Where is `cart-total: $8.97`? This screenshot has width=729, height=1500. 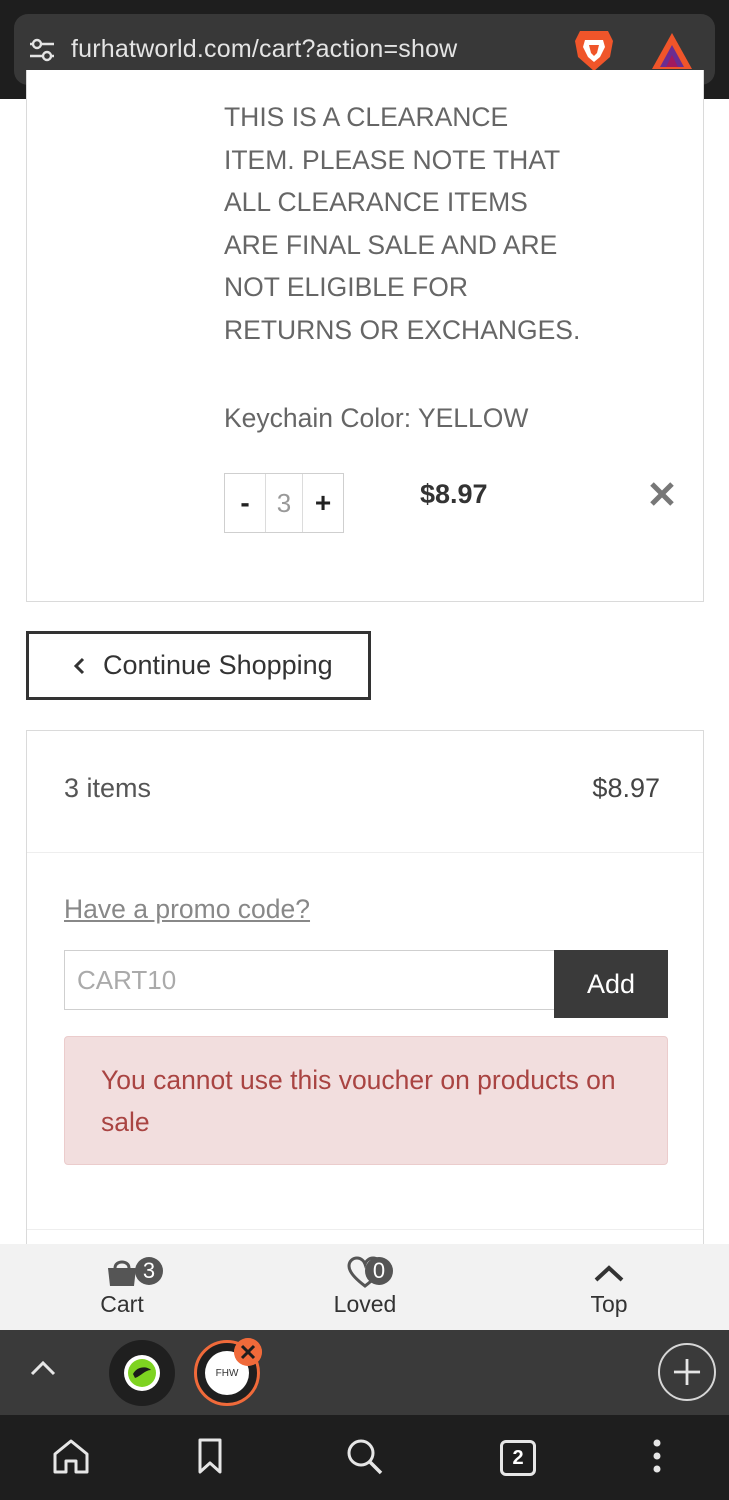 cart-total: $8.97 is located at coordinates (626, 788).